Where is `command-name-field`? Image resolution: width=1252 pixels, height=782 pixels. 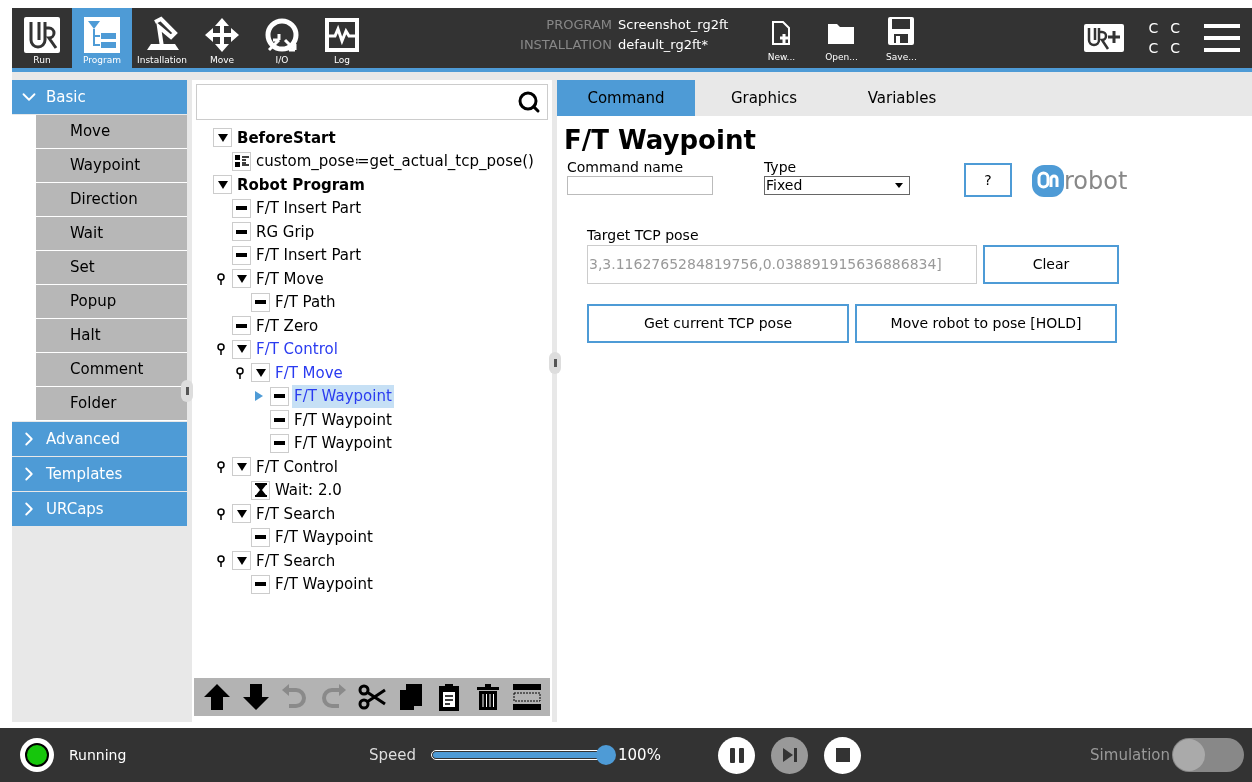
command-name-field is located at coordinates (640, 185).